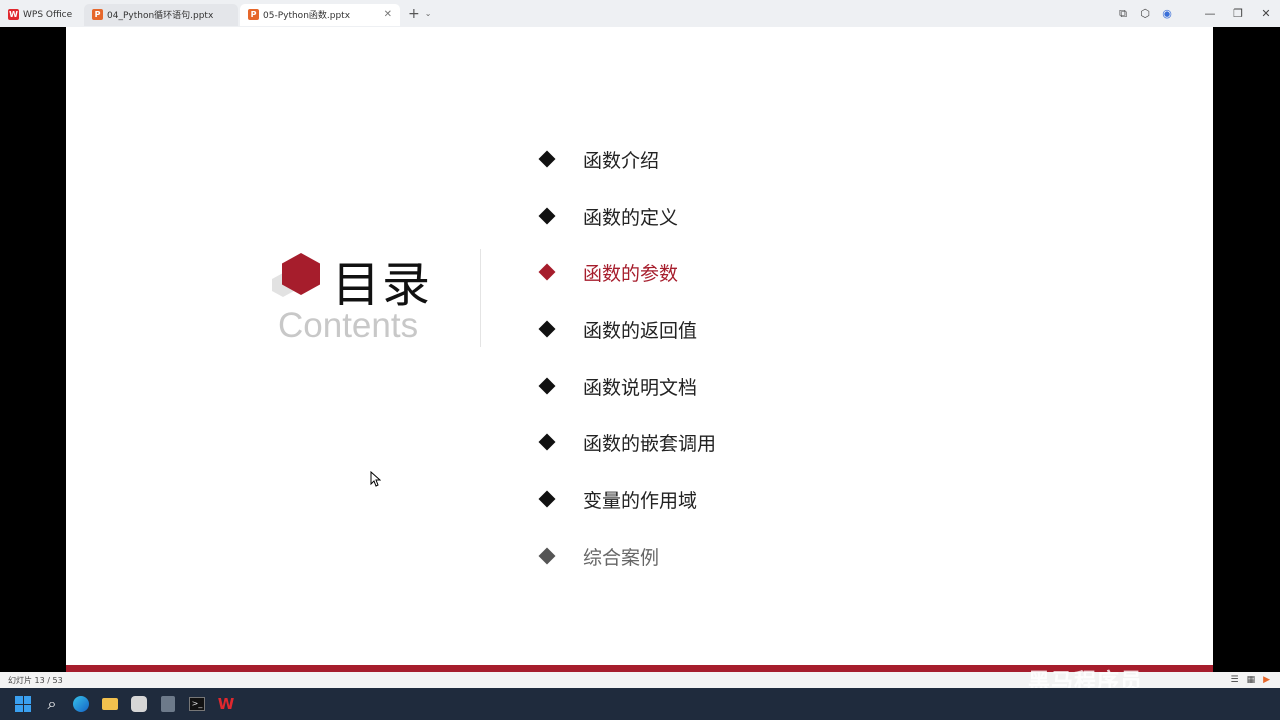 The image size is (1280, 720). Describe the element at coordinates (1145, 13) in the screenshot. I see `box-icon: ⬡` at that location.